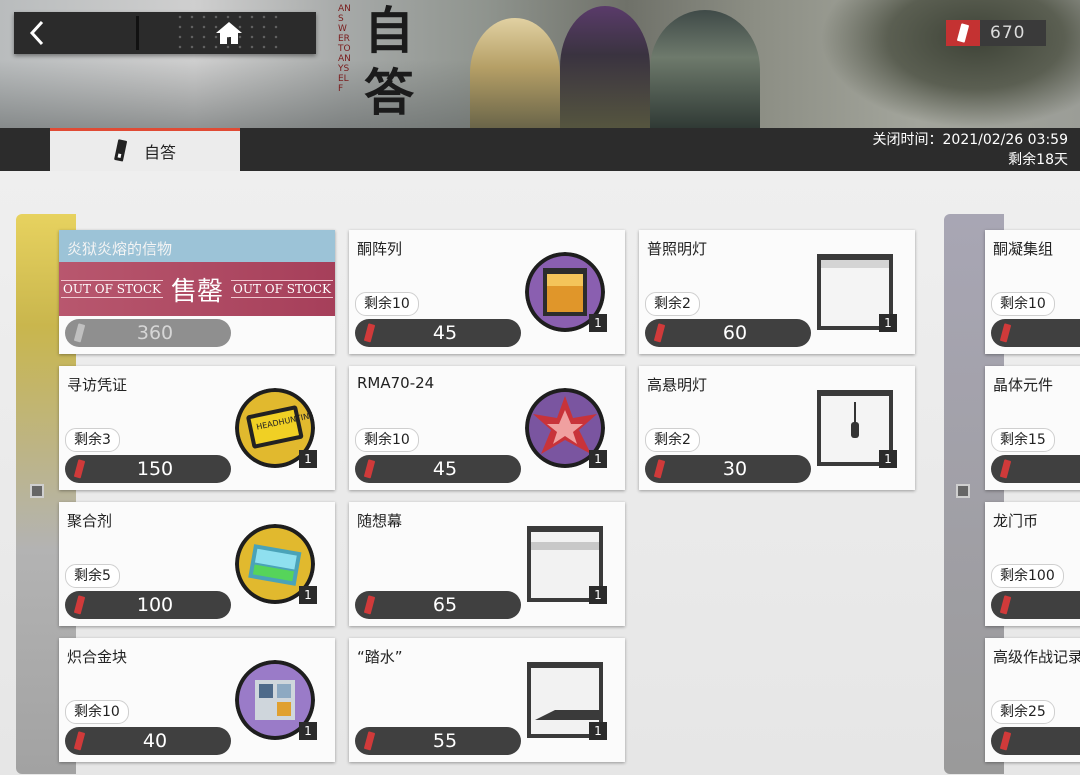 The width and height of the screenshot is (1080, 775). What do you see at coordinates (1023, 249) in the screenshot?
I see `item-name: 酮凝集组` at bounding box center [1023, 249].